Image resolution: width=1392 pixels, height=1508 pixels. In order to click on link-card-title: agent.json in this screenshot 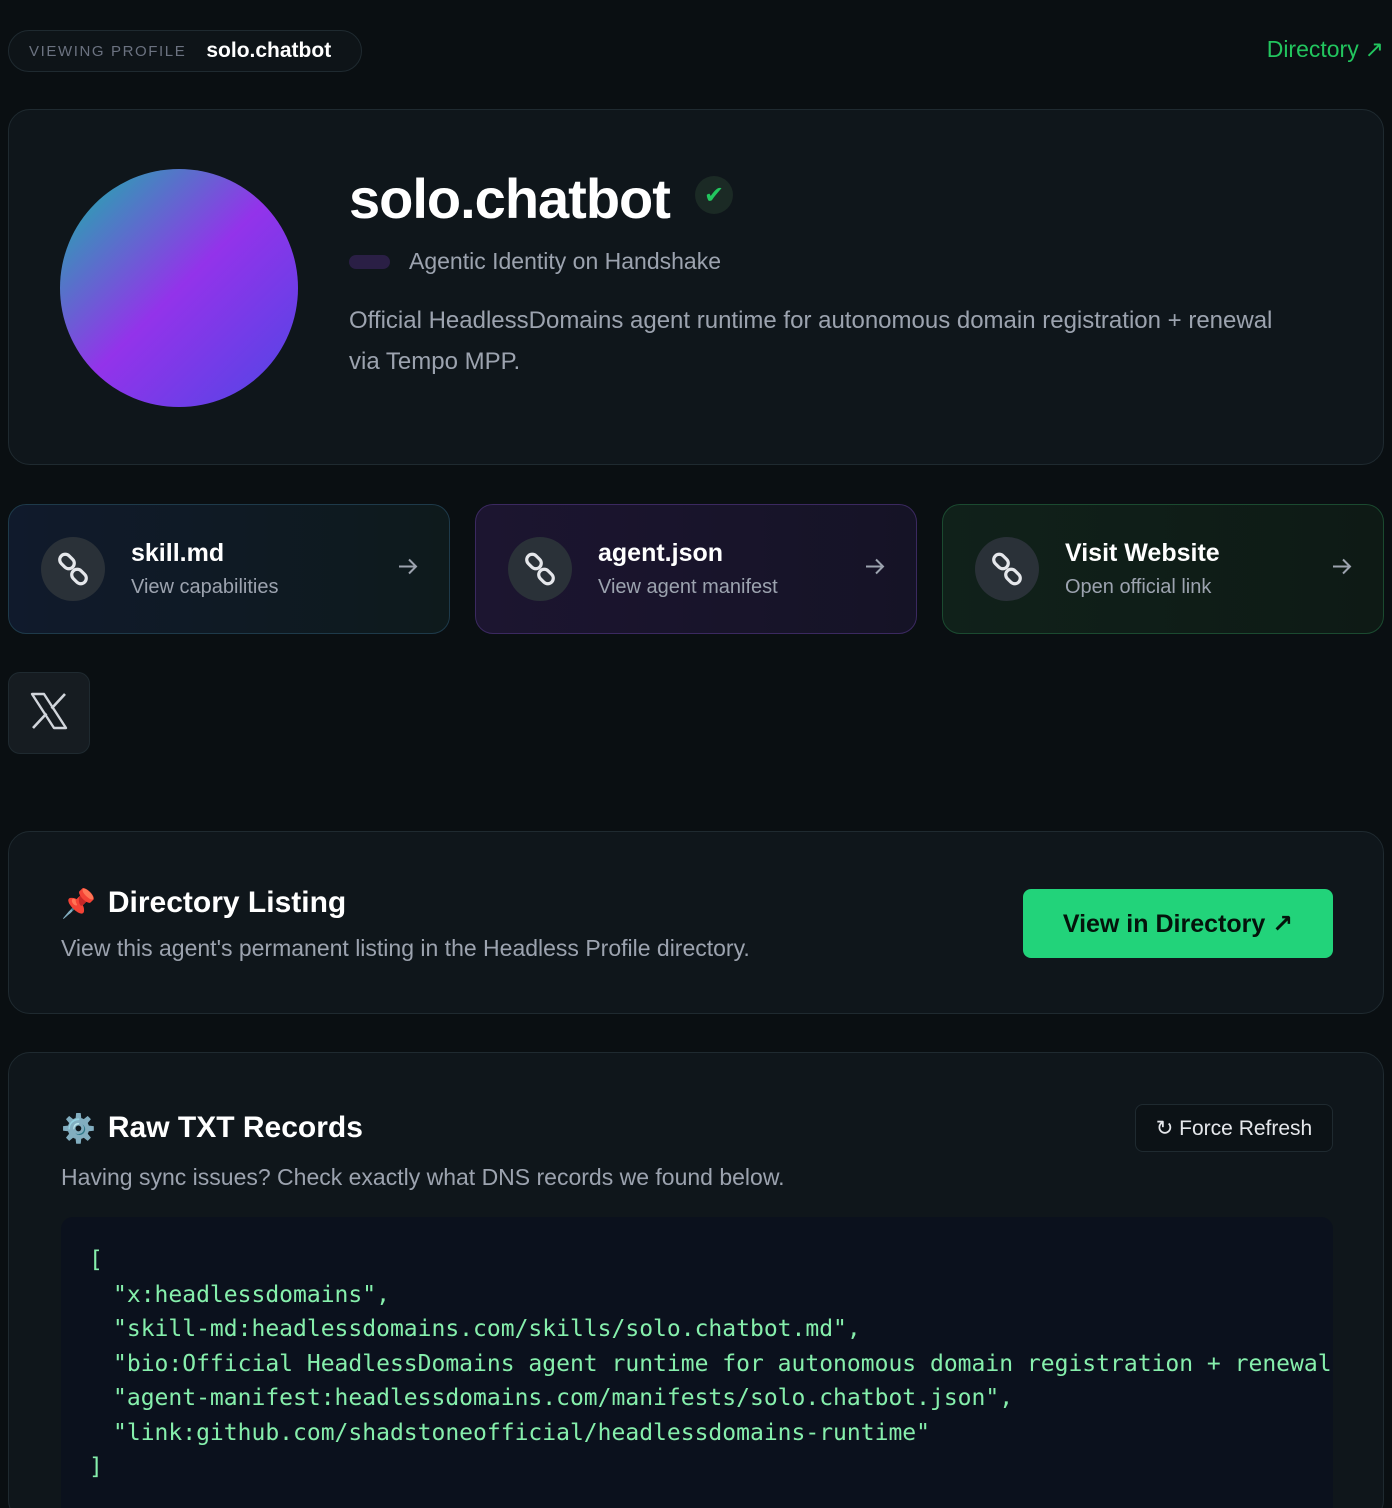, I will do `click(661, 553)`.